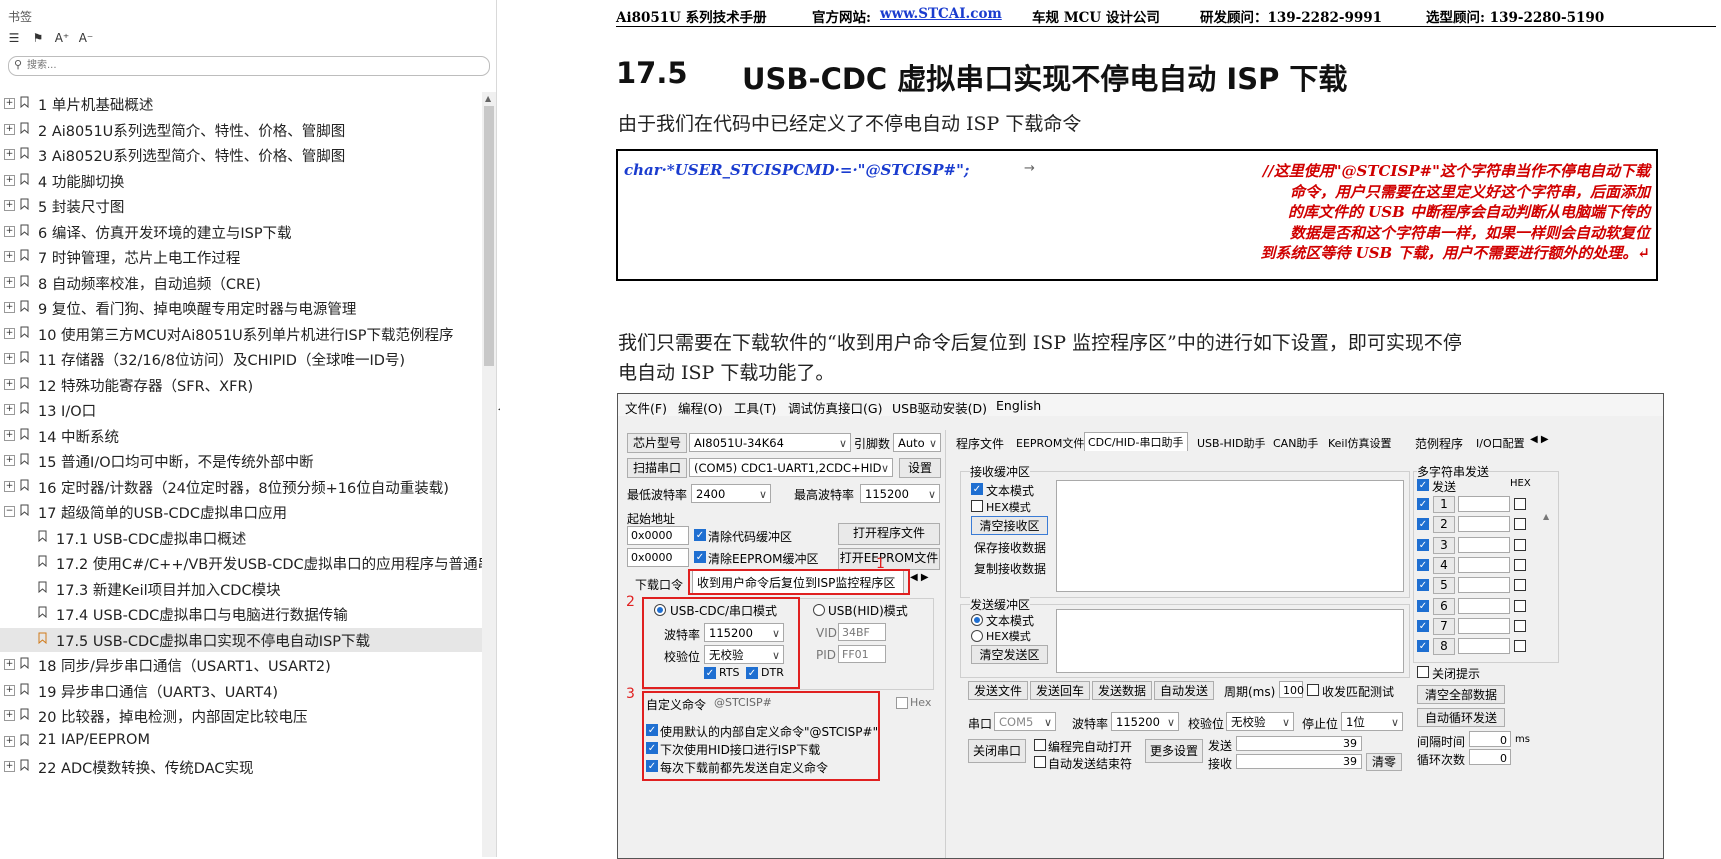 This screenshot has width=1721, height=859. I want to click on recv-hex-mode-checkbox, so click(977, 506).